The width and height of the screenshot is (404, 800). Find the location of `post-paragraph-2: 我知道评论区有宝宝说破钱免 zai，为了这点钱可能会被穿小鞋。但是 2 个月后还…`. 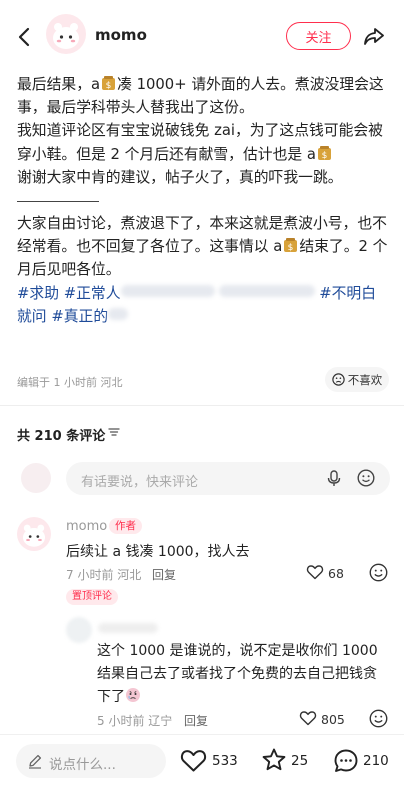

post-paragraph-2: 我知道评论区有宝宝说破钱免 zai，为了这点钱可能会被穿小鞋。但是 2 个月后还… is located at coordinates (200, 142).